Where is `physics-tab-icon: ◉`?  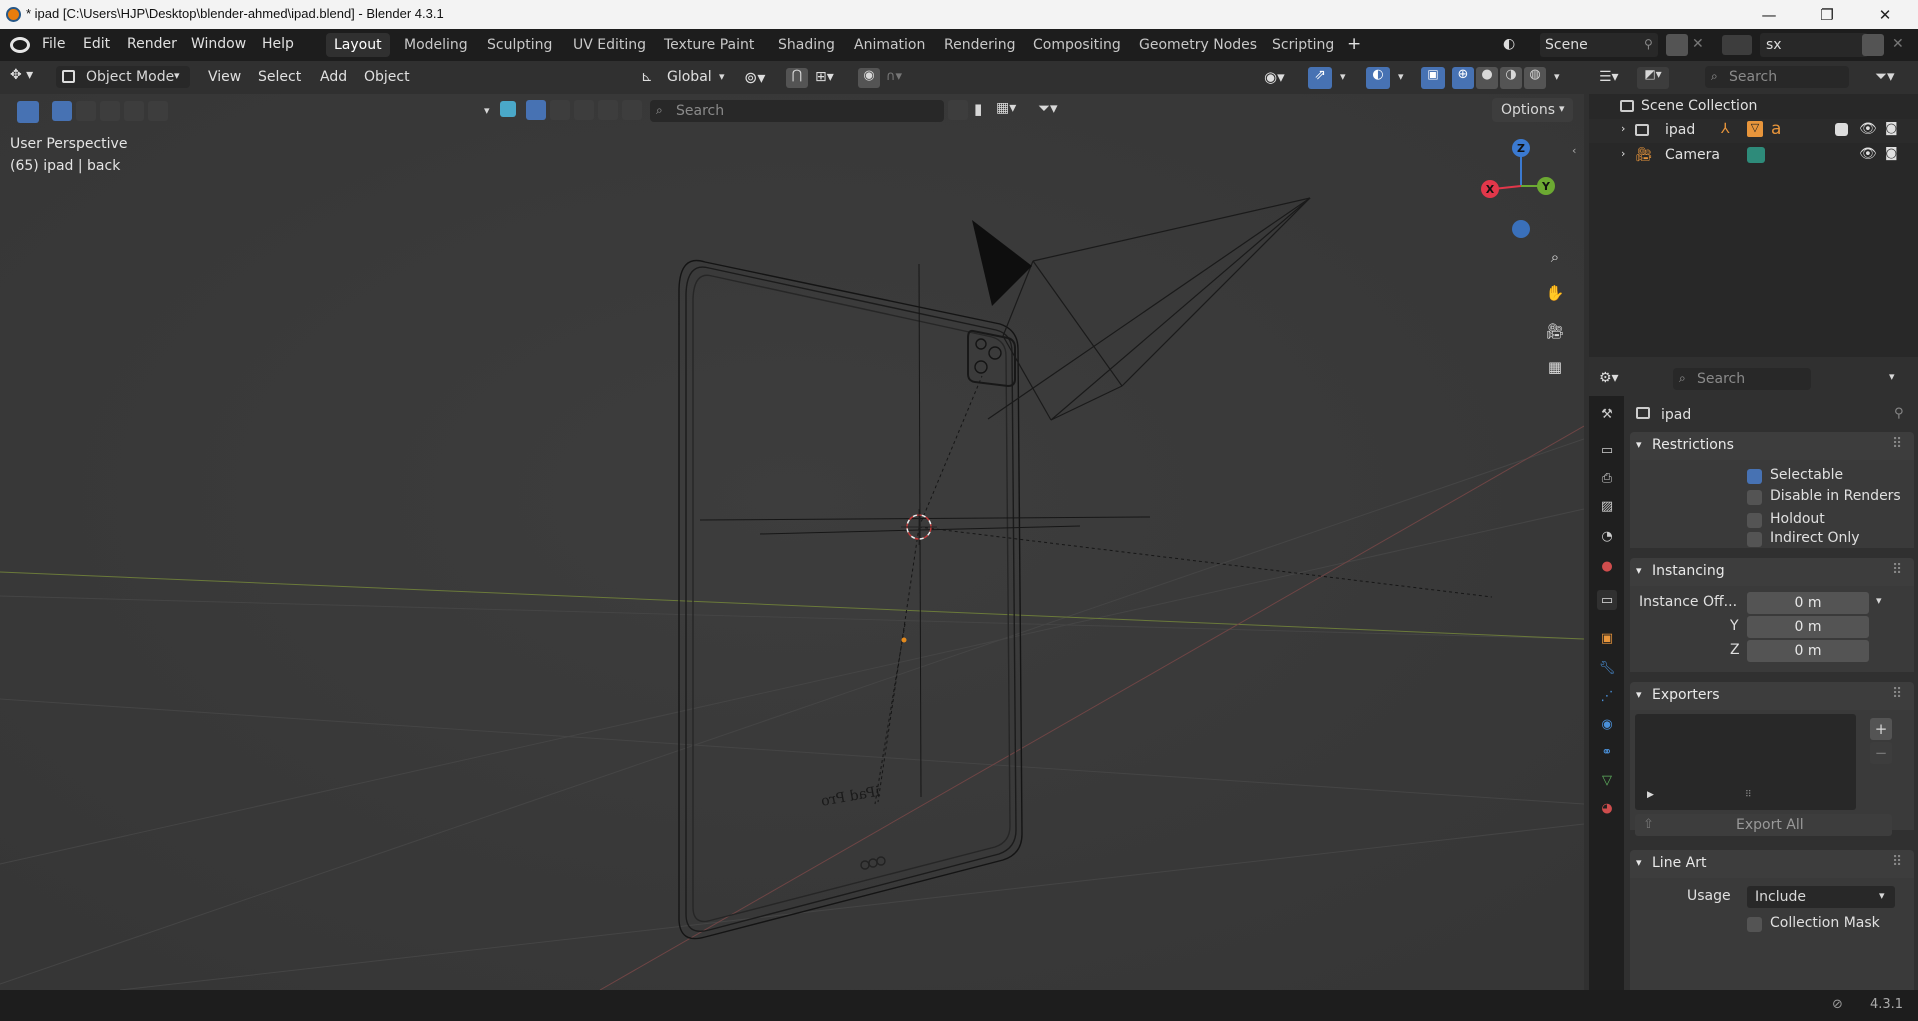
physics-tab-icon: ◉ is located at coordinates (1607, 724).